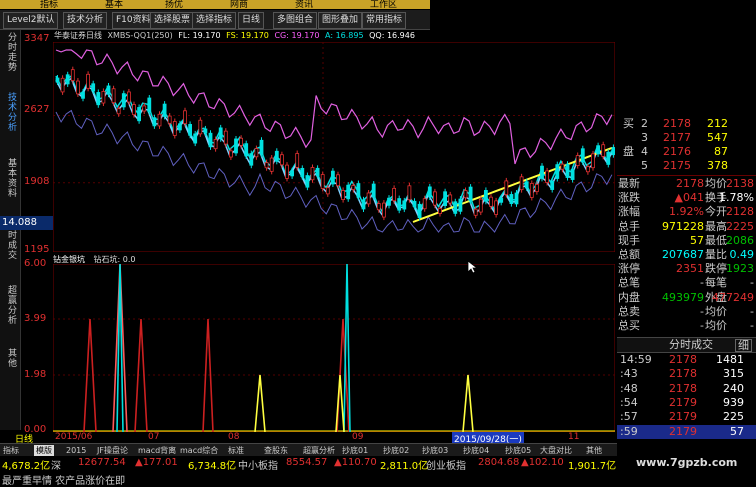  What do you see at coordinates (10, 305) in the screenshot?
I see `left-tab: 超赢分析` at bounding box center [10, 305].